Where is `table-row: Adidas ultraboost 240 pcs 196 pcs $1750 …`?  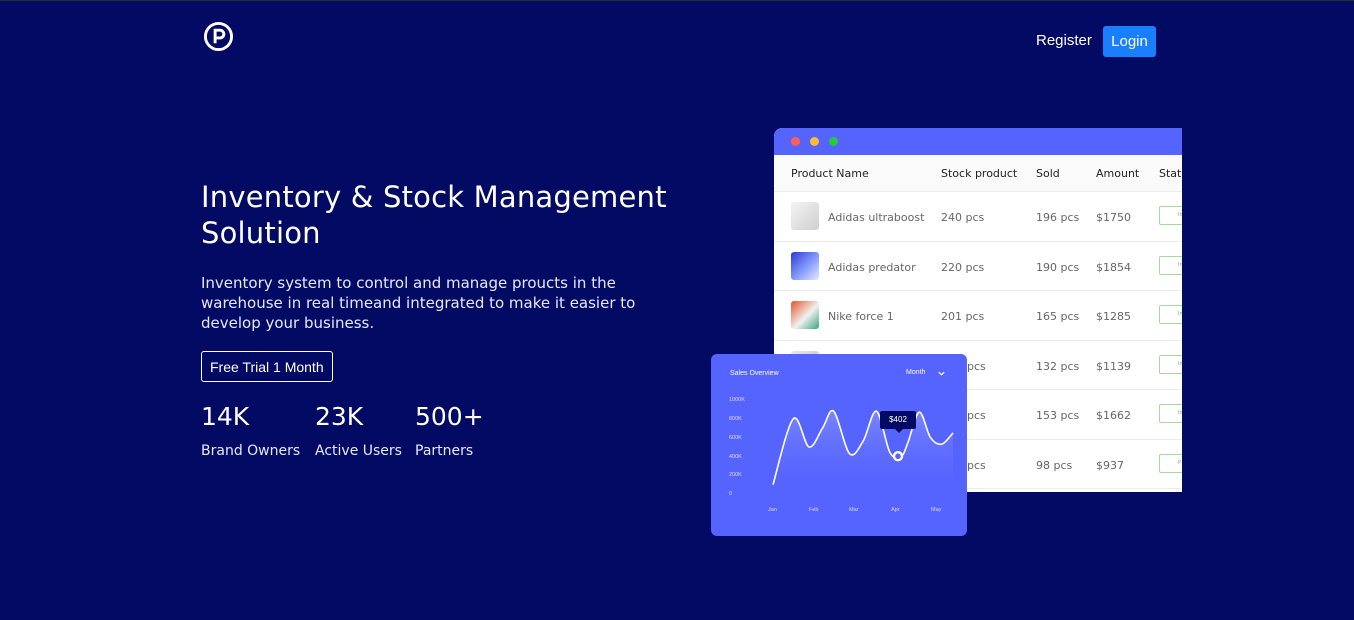
table-row: Adidas ultraboost 240 pcs 196 pcs $1750 … is located at coordinates (978, 217).